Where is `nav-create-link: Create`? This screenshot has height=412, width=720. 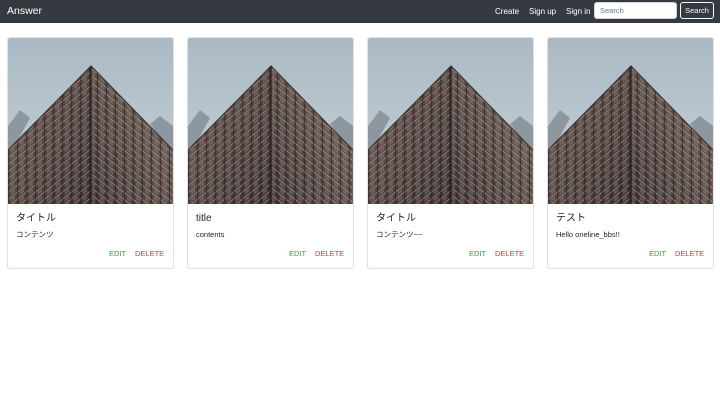
nav-create-link: Create is located at coordinates (507, 11).